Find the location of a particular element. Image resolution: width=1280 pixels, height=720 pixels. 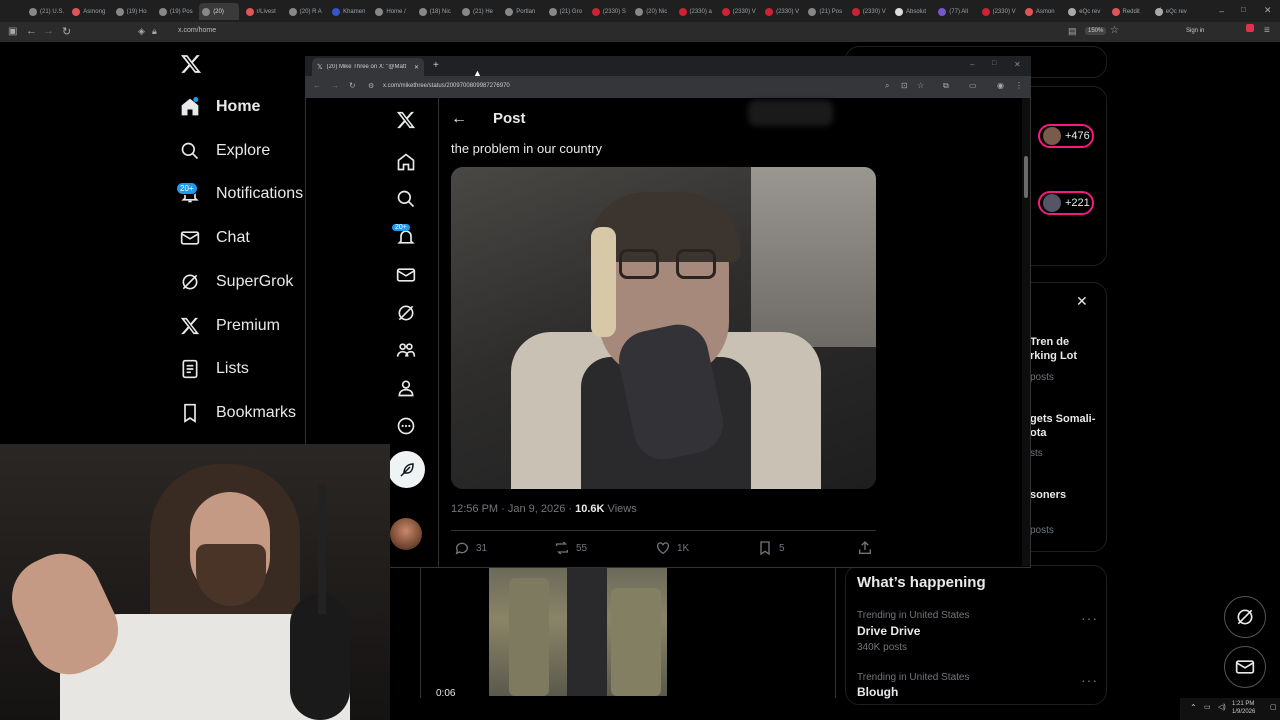

home-icon is located at coordinates (406, 162).